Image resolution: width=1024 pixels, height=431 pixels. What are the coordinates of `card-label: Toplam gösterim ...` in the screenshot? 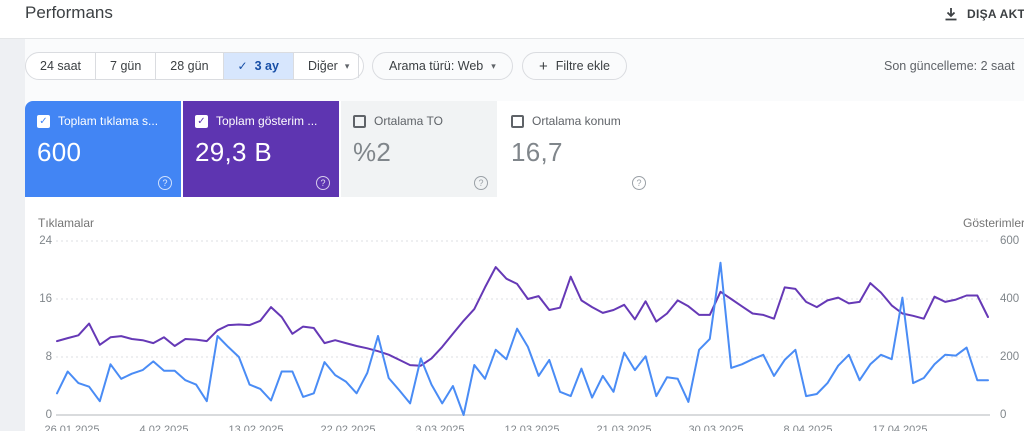 It's located at (267, 121).